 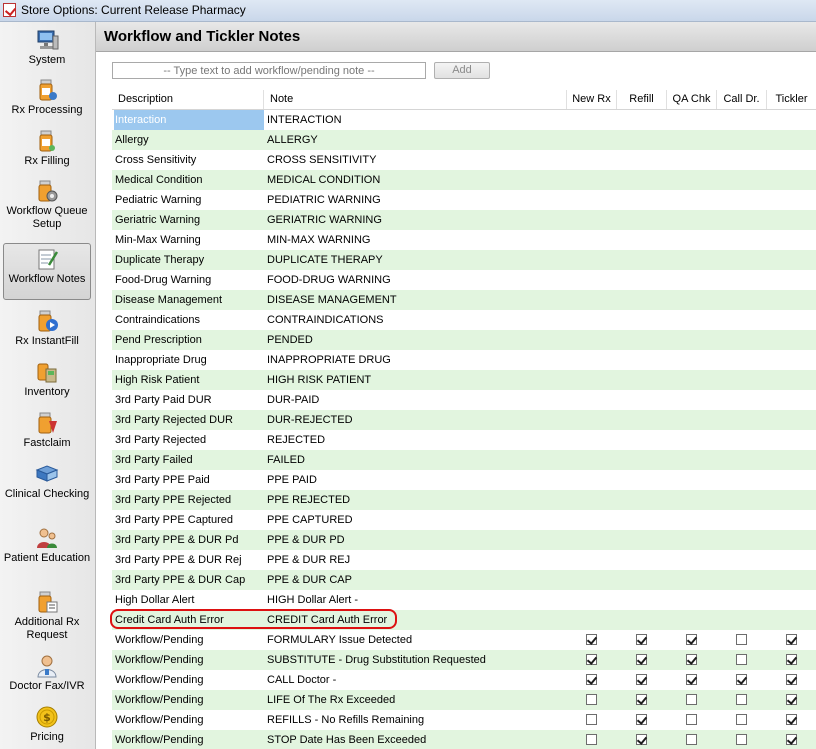 I want to click on table-row: Workflow/Pending FORMULARY Issue Detected, so click(x=464, y=640).